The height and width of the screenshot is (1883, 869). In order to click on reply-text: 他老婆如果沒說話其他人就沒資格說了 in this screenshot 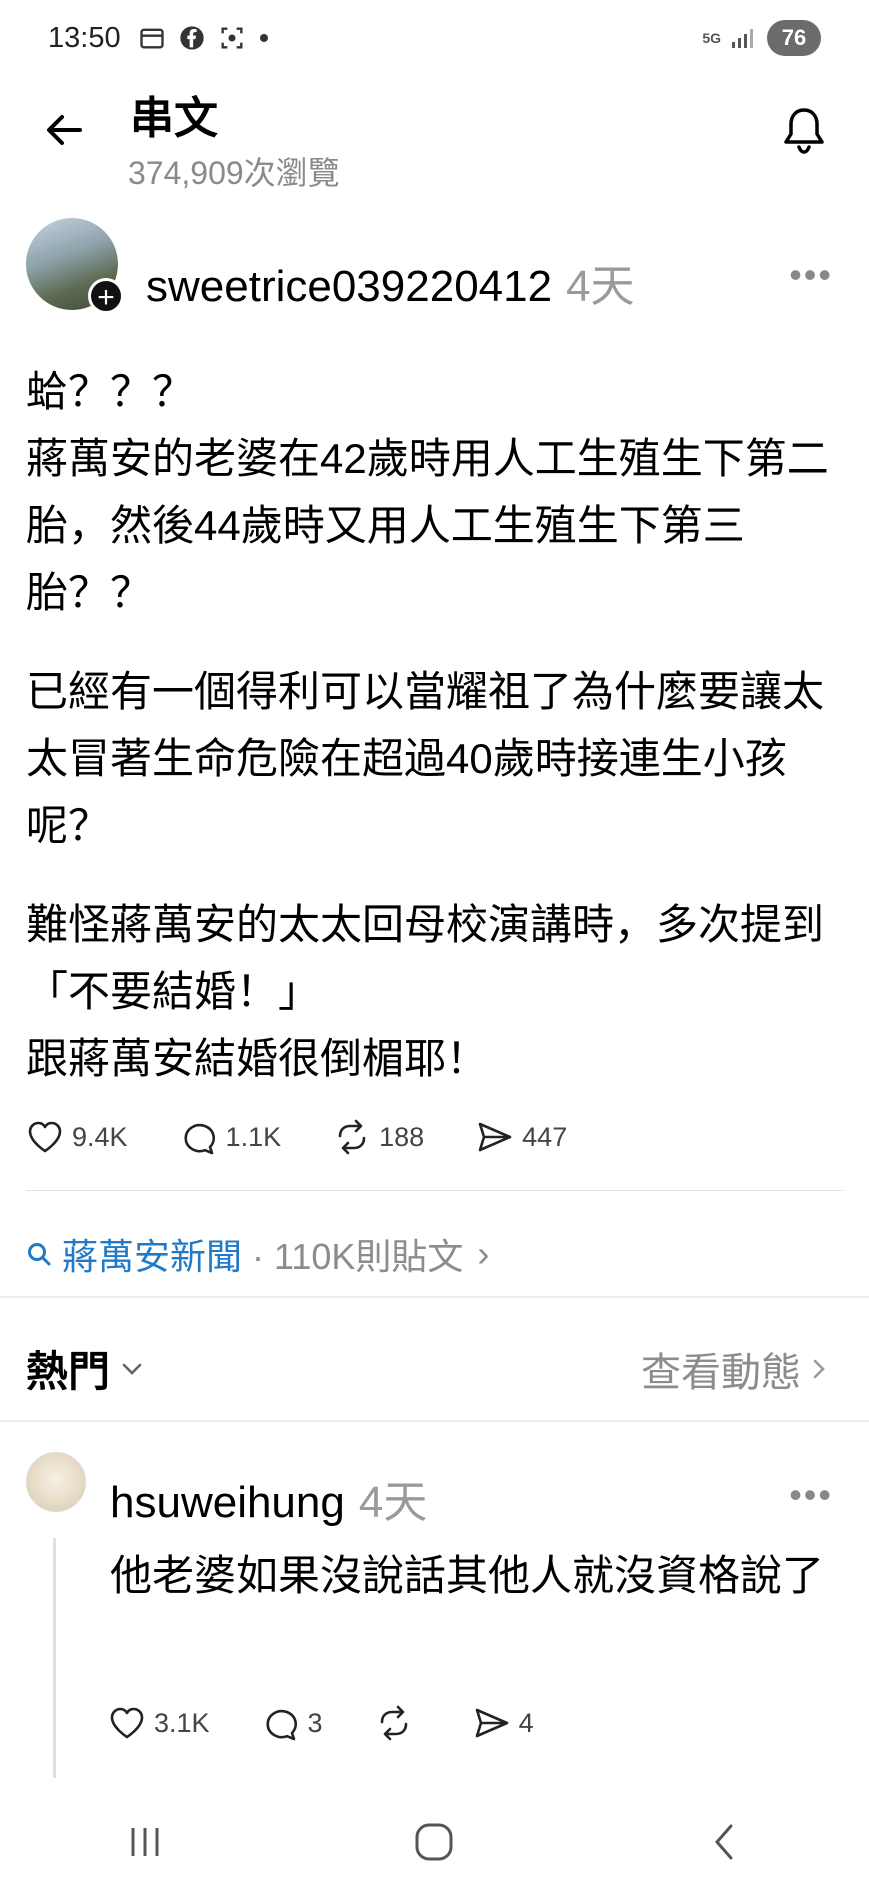, I will do `click(467, 1575)`.